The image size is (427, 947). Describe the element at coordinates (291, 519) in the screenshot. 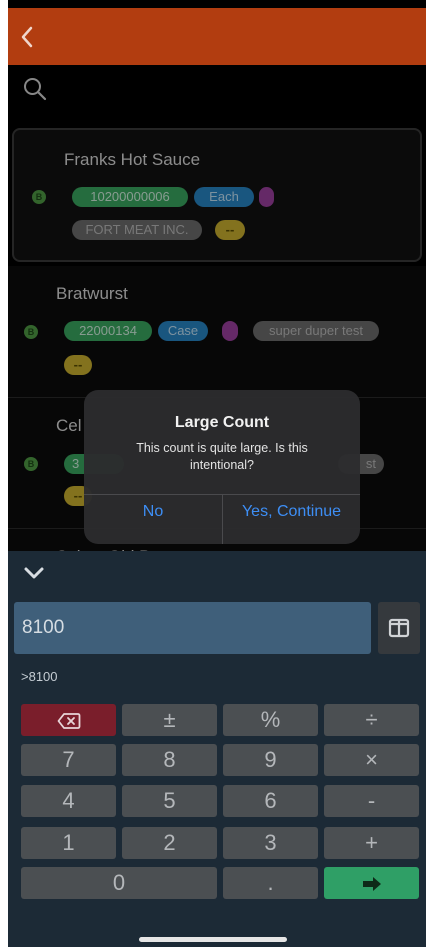

I see `alert-yes-continue-button: Yes, Continue` at that location.